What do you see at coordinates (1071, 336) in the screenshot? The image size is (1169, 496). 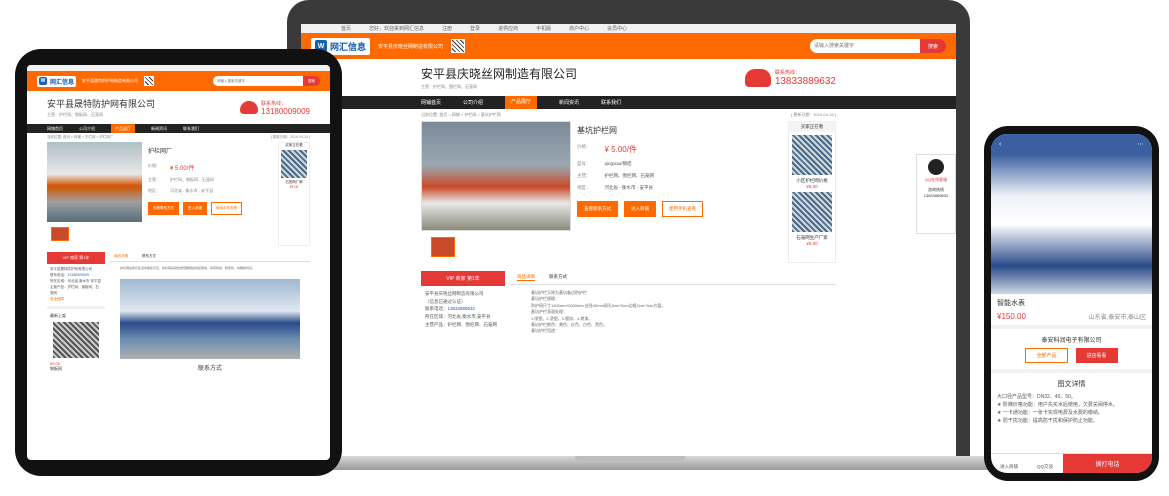 I see `company-name: 泰安科润电子有限公司` at bounding box center [1071, 336].